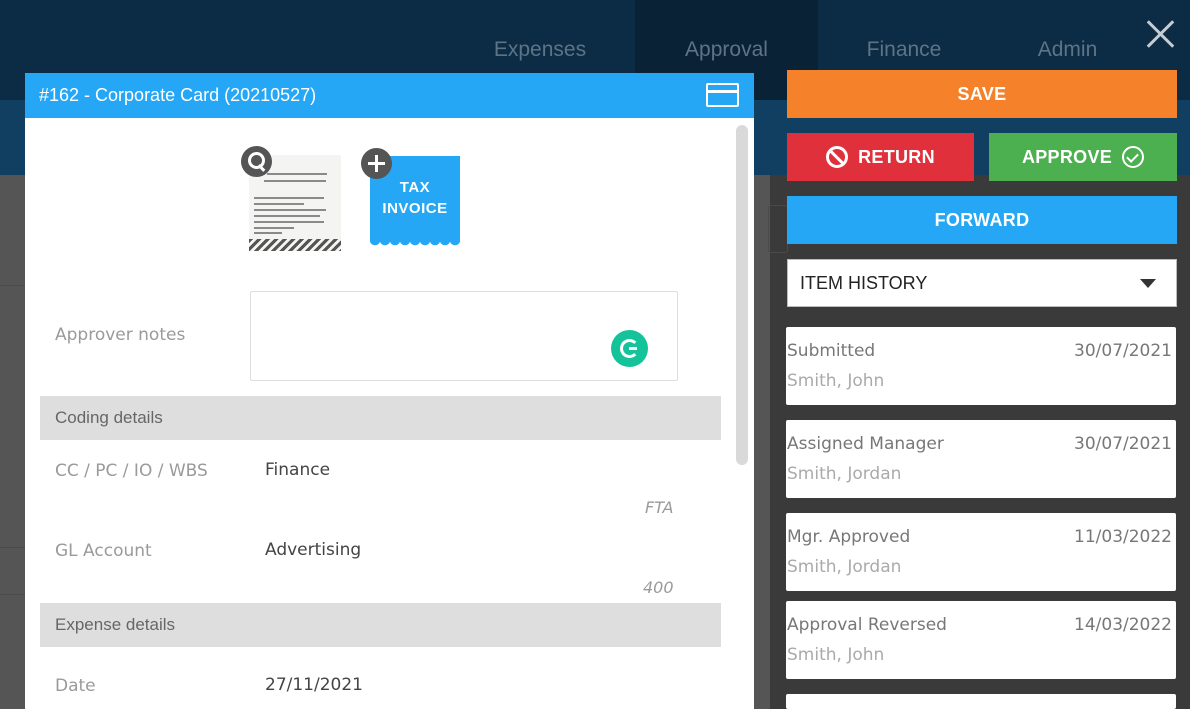 The image size is (1190, 709). I want to click on bg-input, so click(778, 229).